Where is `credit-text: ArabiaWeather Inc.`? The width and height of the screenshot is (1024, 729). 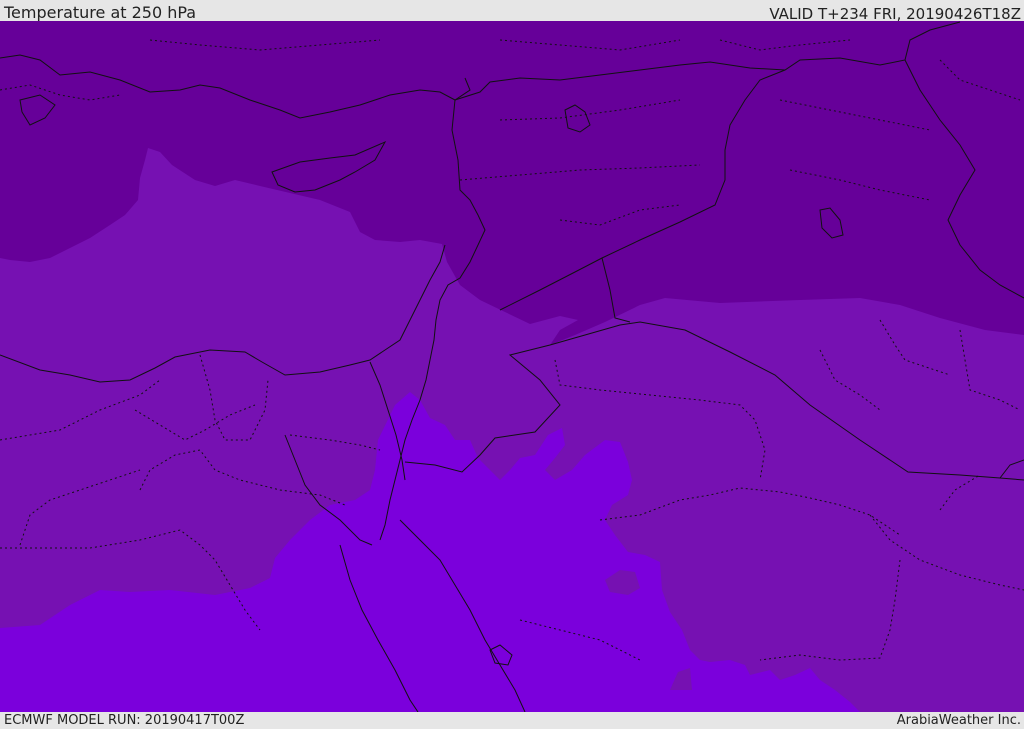 credit-text: ArabiaWeather Inc. is located at coordinates (958, 720).